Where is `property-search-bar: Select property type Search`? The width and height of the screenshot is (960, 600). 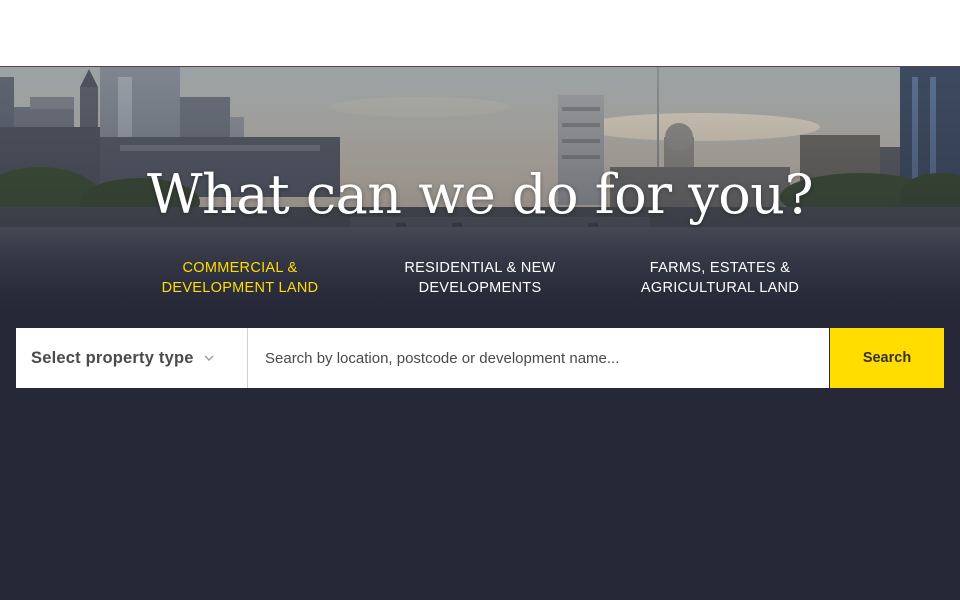 property-search-bar: Select property type Search is located at coordinates (480, 358).